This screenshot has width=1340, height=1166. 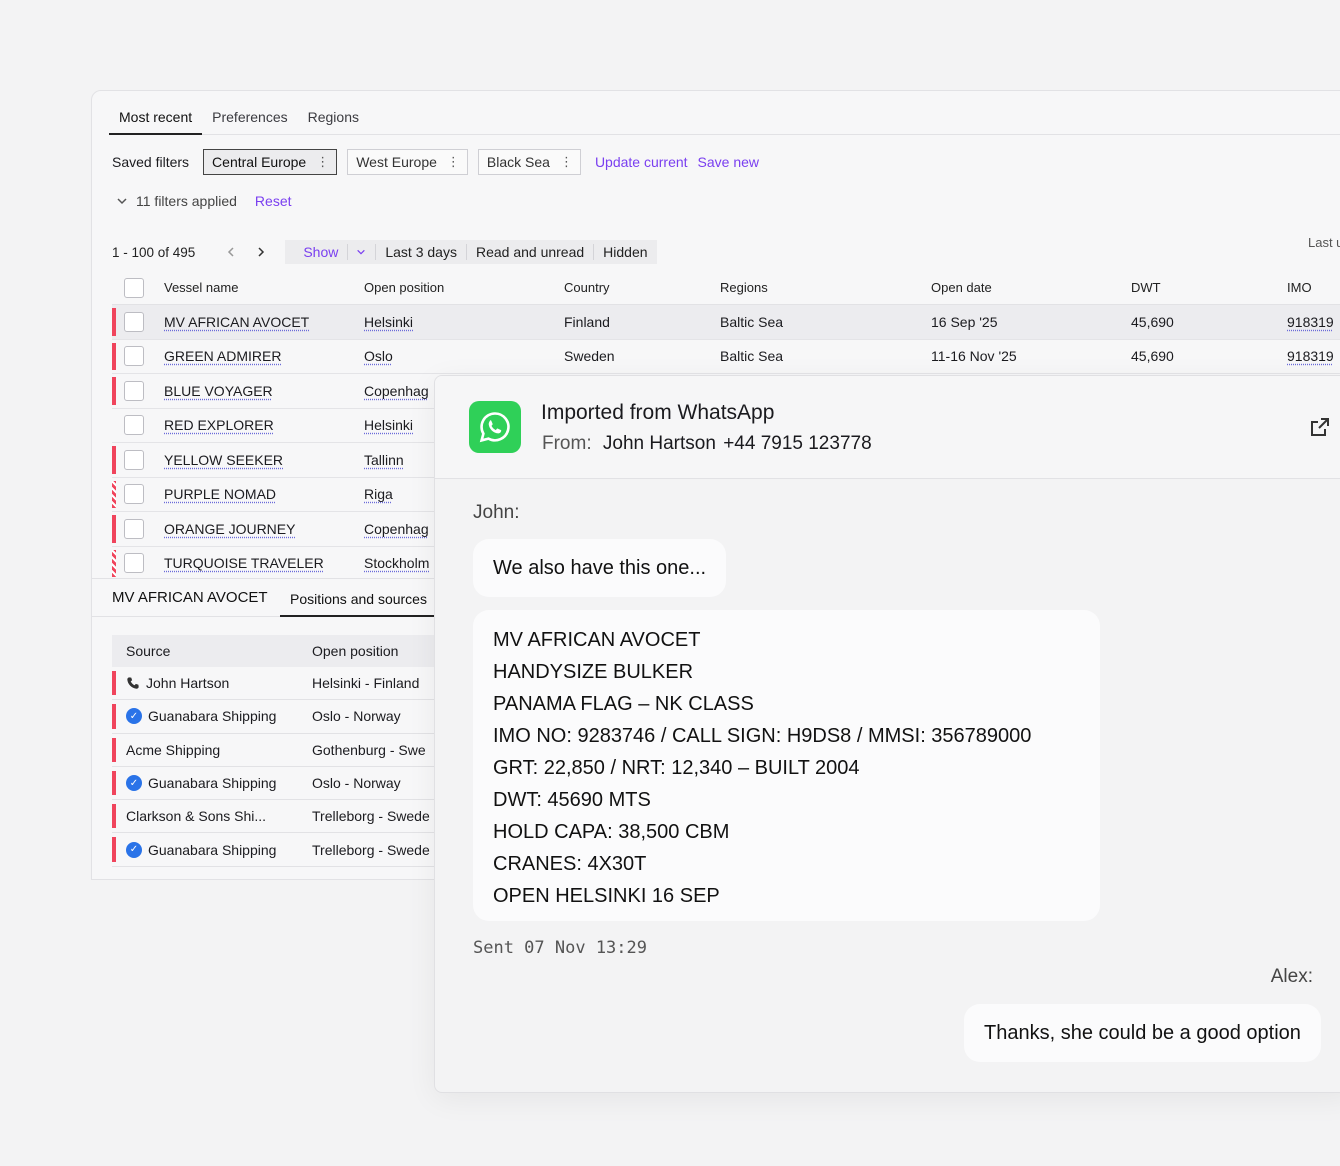 What do you see at coordinates (1324, 242) in the screenshot?
I see `last-updated-label: Last u` at bounding box center [1324, 242].